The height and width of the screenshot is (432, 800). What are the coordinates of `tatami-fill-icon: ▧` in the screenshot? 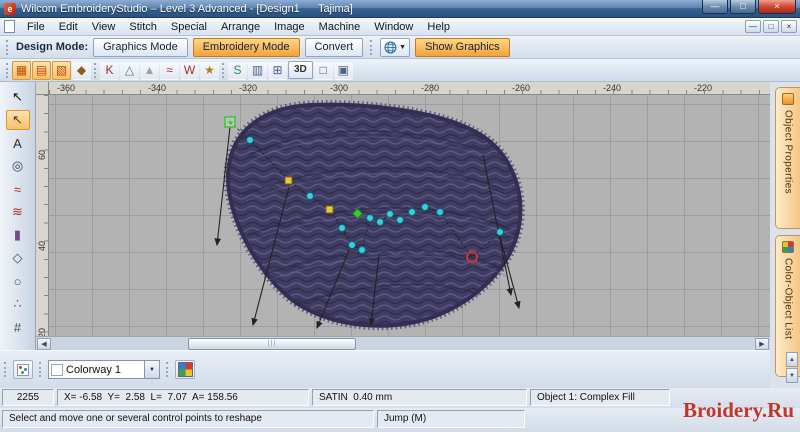 It's located at (61, 70).